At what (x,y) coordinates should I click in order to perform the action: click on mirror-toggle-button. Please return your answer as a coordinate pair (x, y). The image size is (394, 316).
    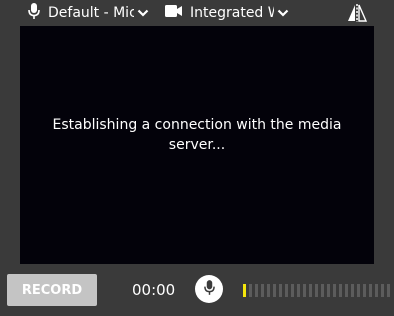
    Looking at the image, I should click on (357, 13).